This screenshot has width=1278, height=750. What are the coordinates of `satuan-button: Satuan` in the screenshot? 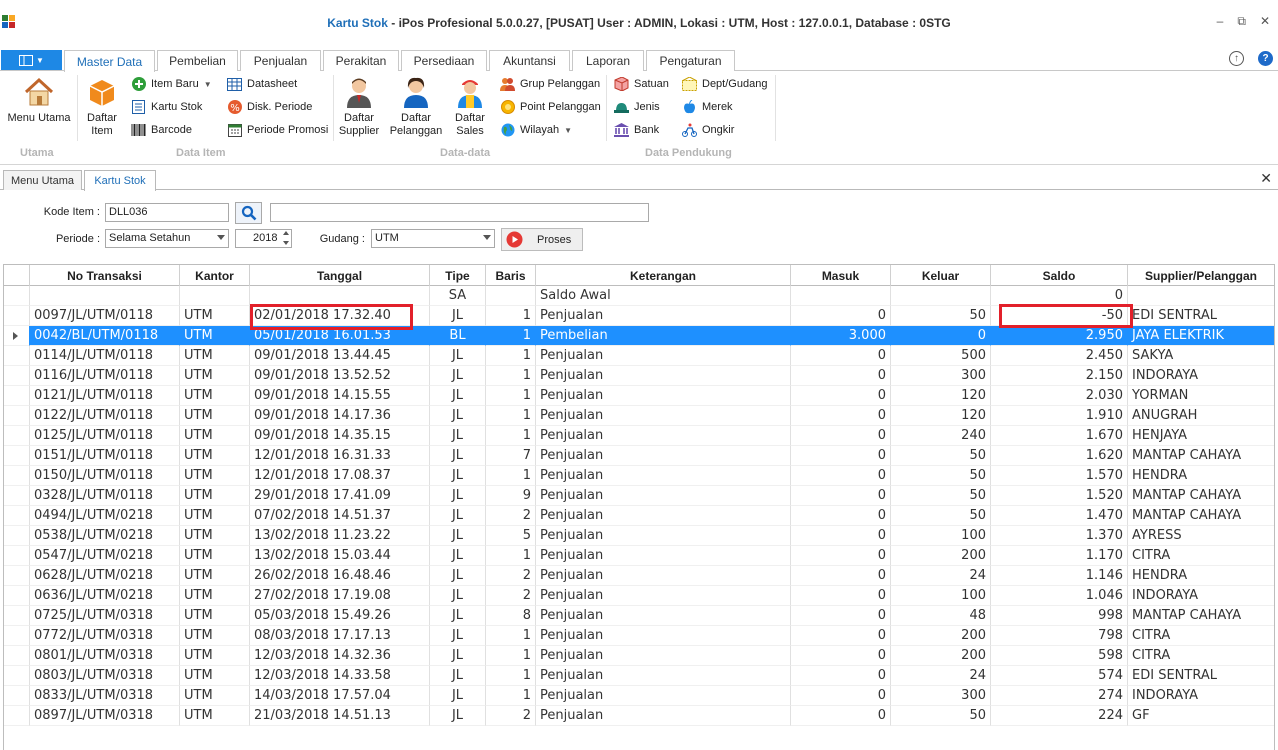 It's located at (641, 84).